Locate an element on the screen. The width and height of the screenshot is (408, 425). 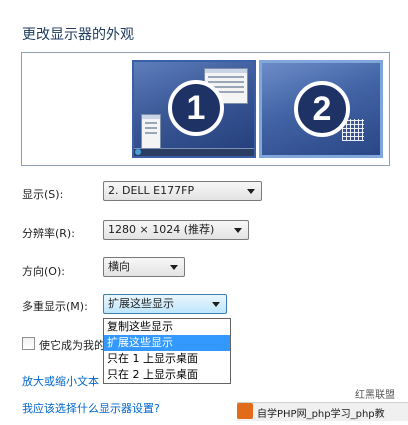
monitor-1: 1 is located at coordinates (194, 109).